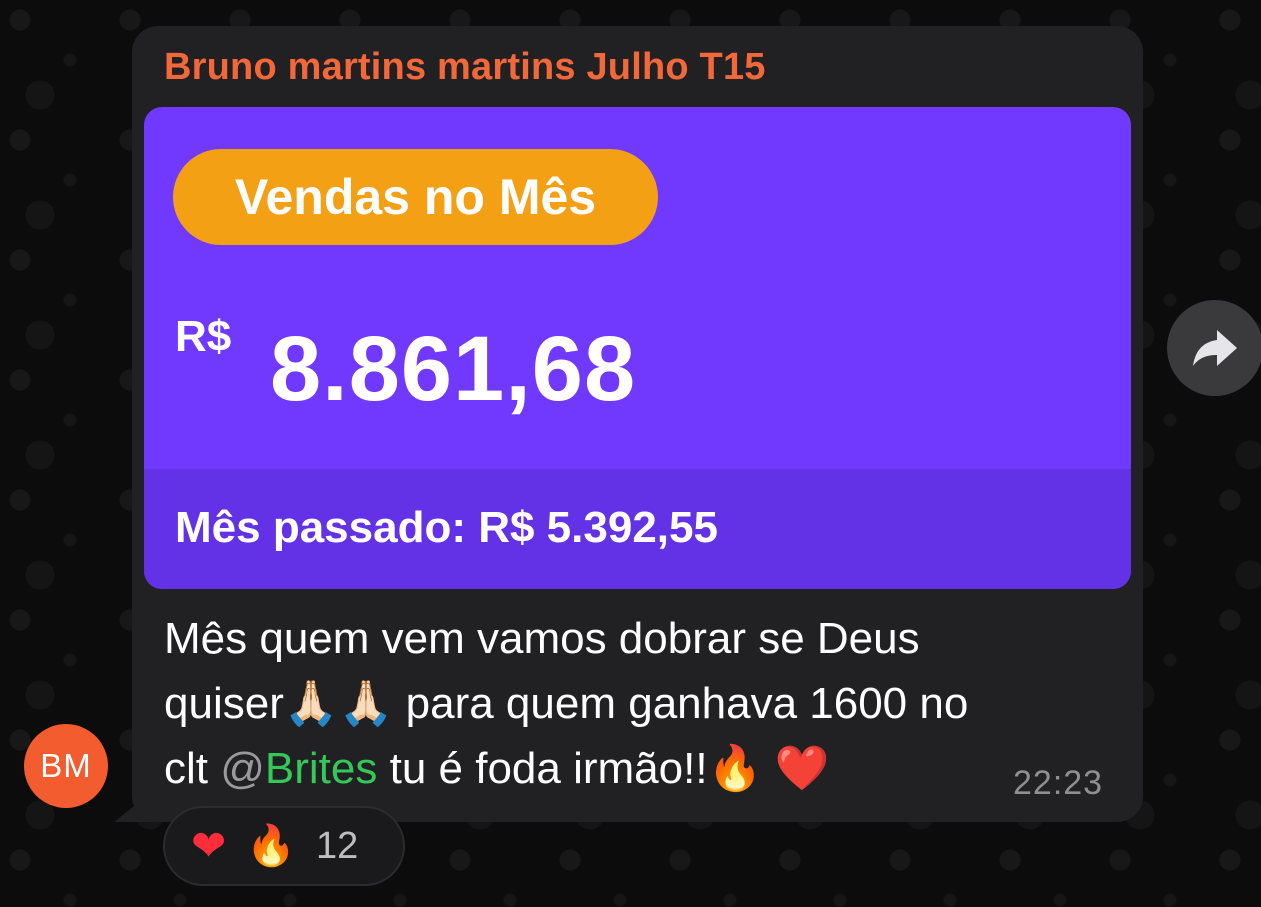  I want to click on sales-badge-label: Vendas no Mês, so click(415, 197).